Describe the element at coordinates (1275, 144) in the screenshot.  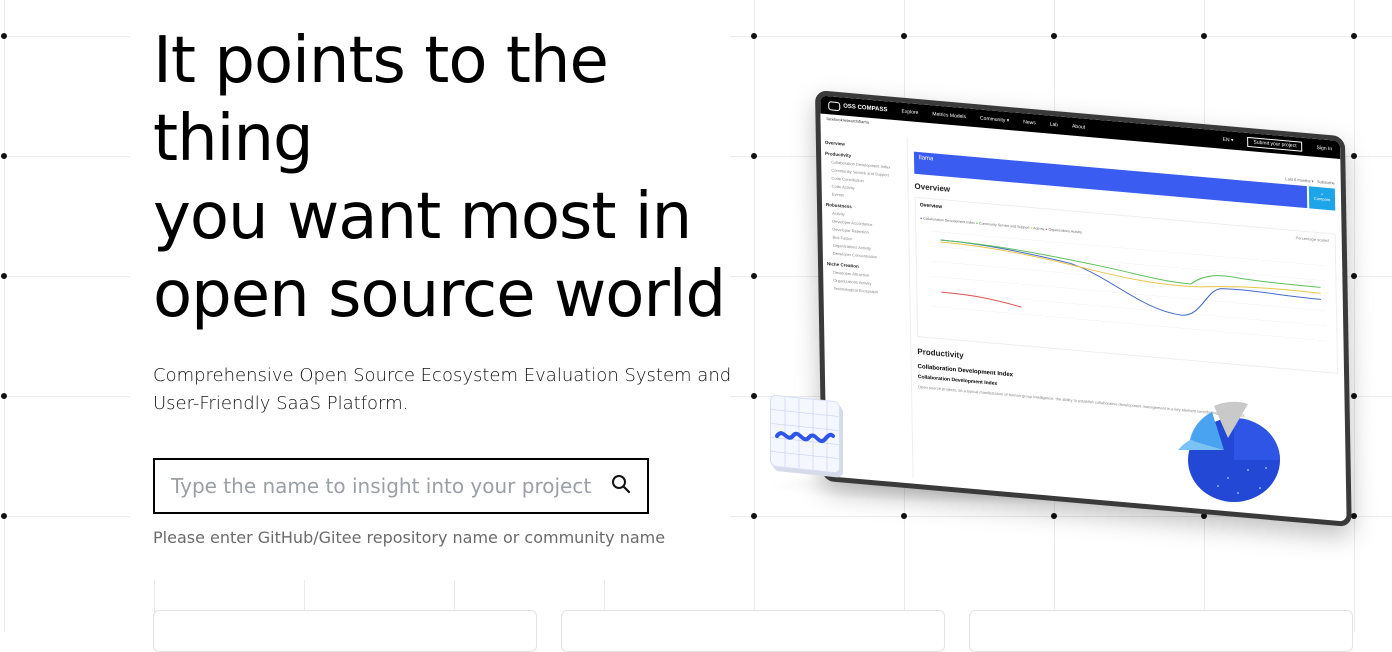
I see `mockup-submit: Submit your project` at that location.